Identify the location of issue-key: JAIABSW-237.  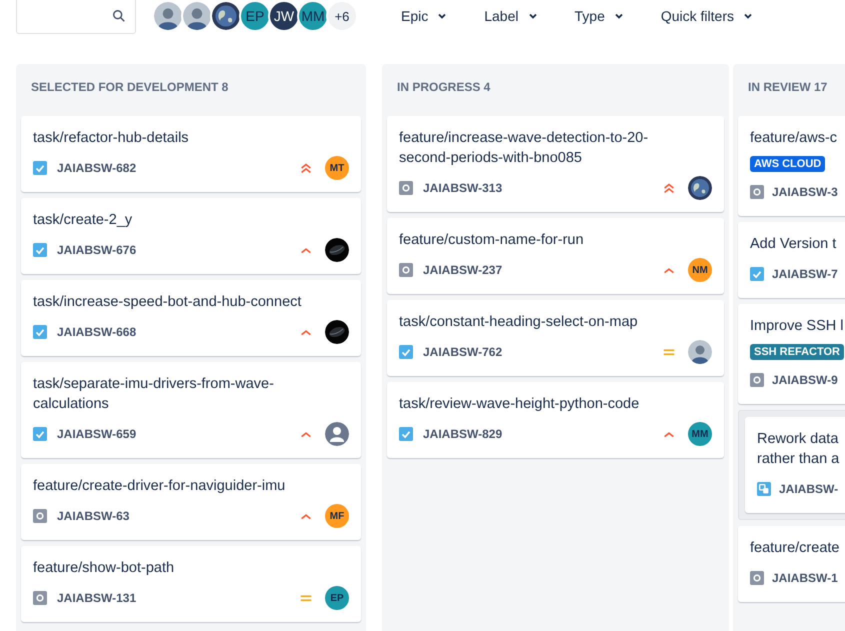
(462, 270).